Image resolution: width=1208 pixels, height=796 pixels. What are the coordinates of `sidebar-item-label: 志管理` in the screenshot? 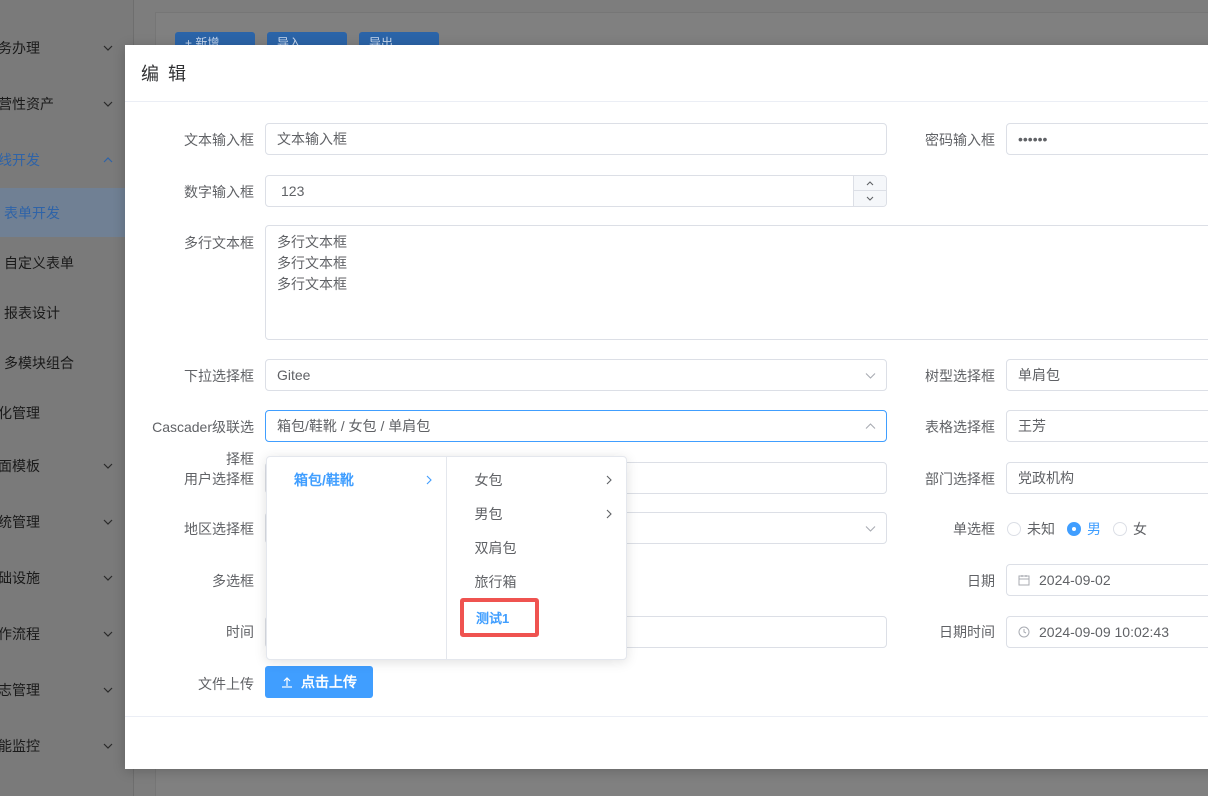 It's located at (20, 690).